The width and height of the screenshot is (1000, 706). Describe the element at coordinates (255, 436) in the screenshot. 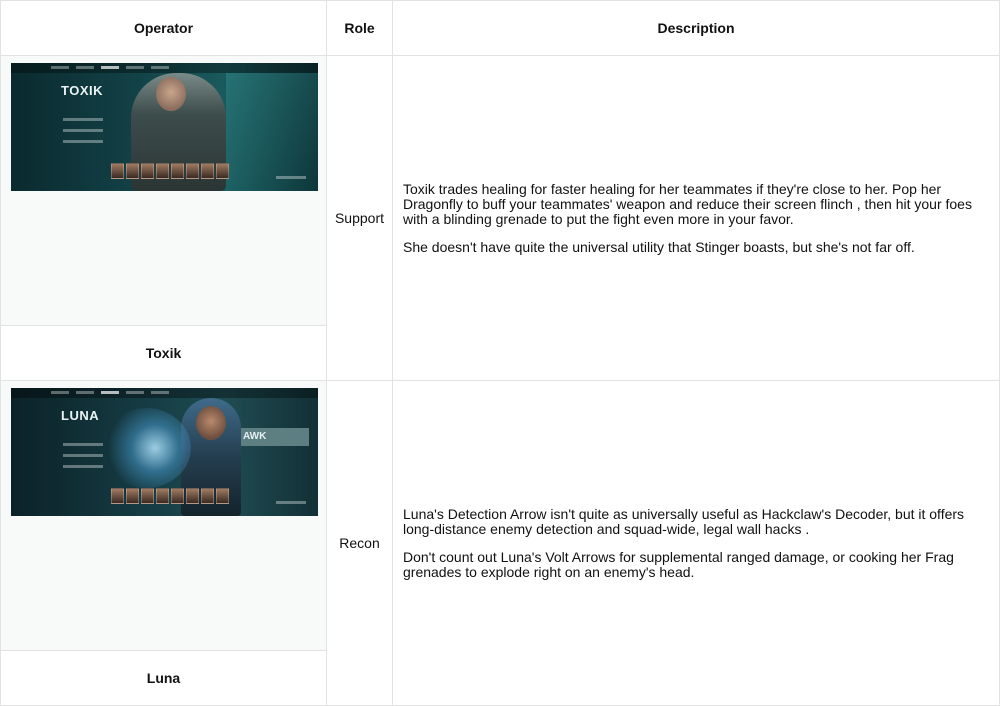

I see `screenshot-sign-text: AWK` at that location.